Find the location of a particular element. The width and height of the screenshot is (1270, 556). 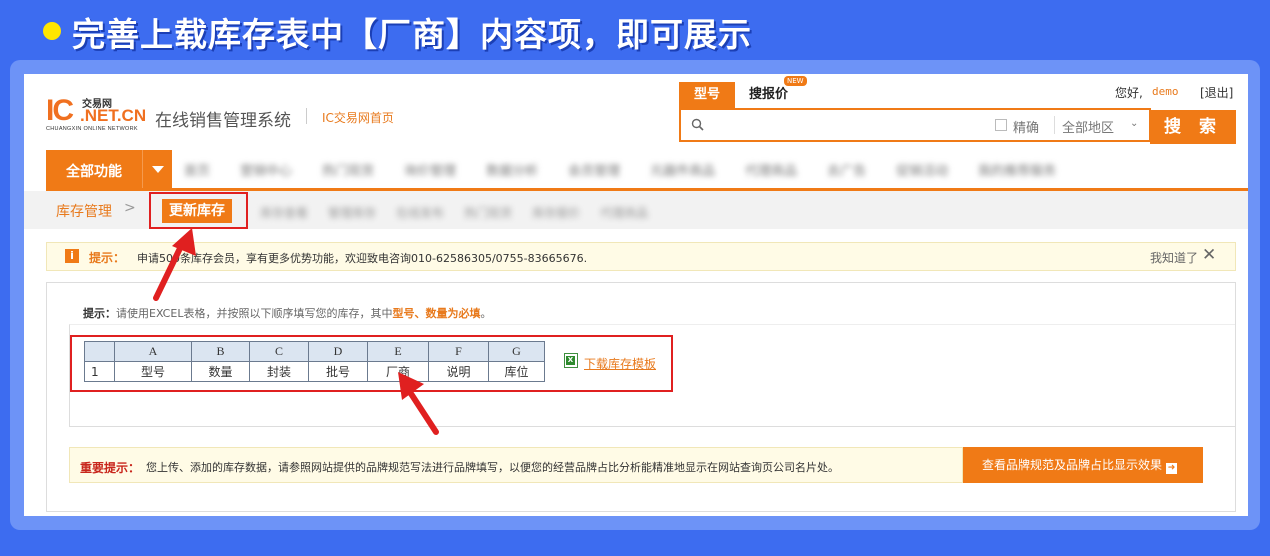

hint-label: 提示： is located at coordinates (99, 313).